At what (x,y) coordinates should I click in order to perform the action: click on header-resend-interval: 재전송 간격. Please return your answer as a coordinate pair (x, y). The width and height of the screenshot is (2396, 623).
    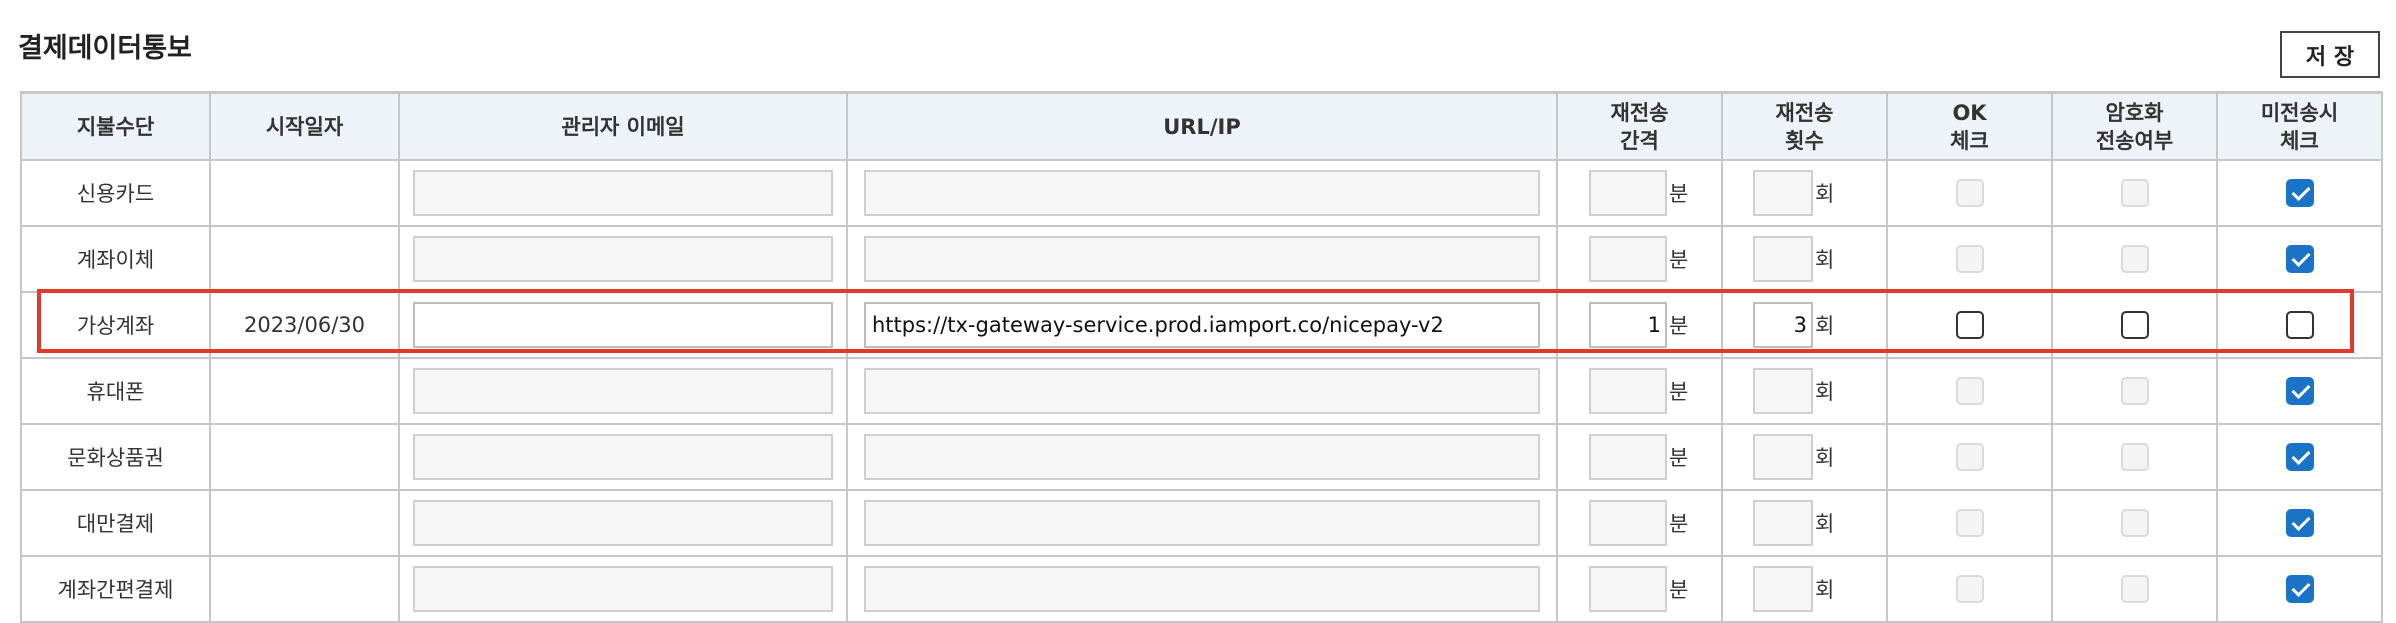
    Looking at the image, I should click on (1639, 126).